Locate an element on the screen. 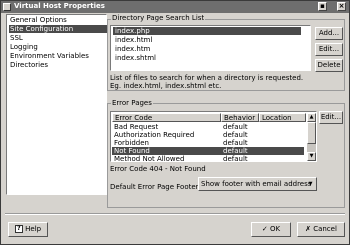  scroll-up-arrow-icon: ▲ is located at coordinates (311, 117).